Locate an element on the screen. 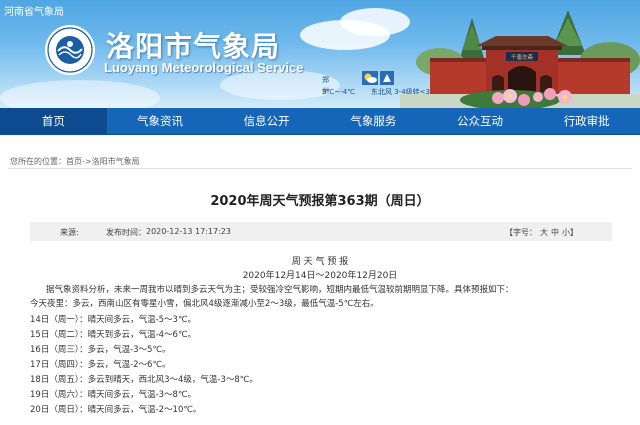 The height and width of the screenshot is (425, 640). province-bureau-link: 河南省气象局 is located at coordinates (34, 10).